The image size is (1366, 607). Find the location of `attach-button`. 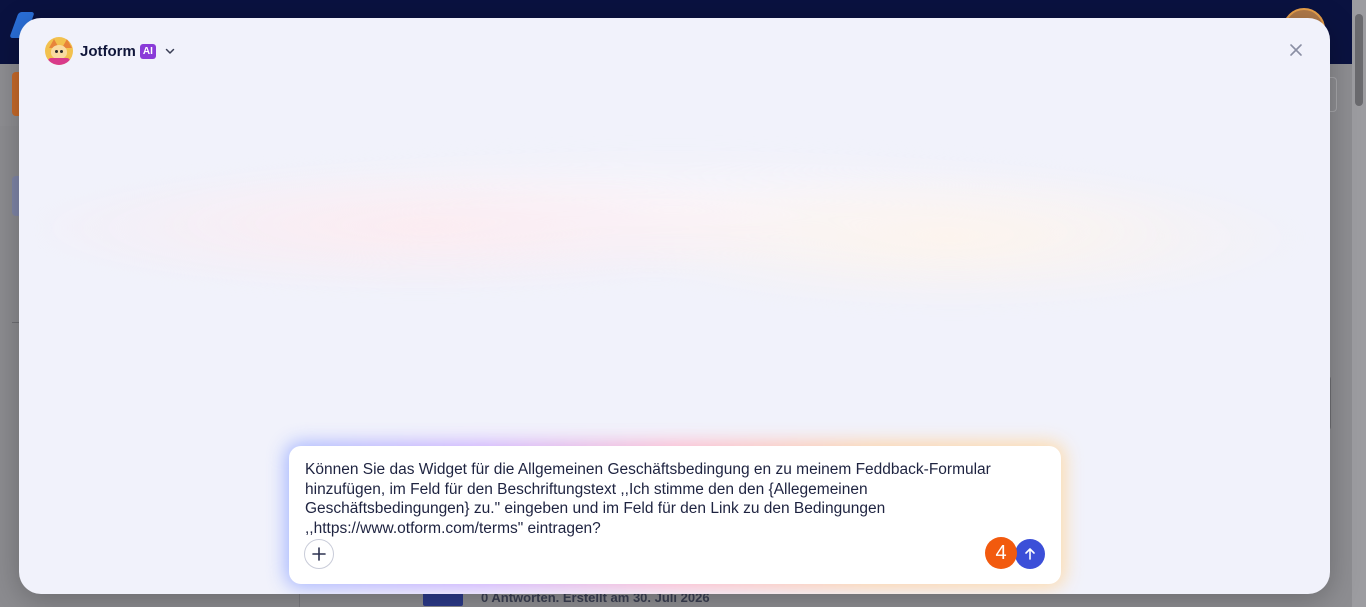

attach-button is located at coordinates (319, 554).